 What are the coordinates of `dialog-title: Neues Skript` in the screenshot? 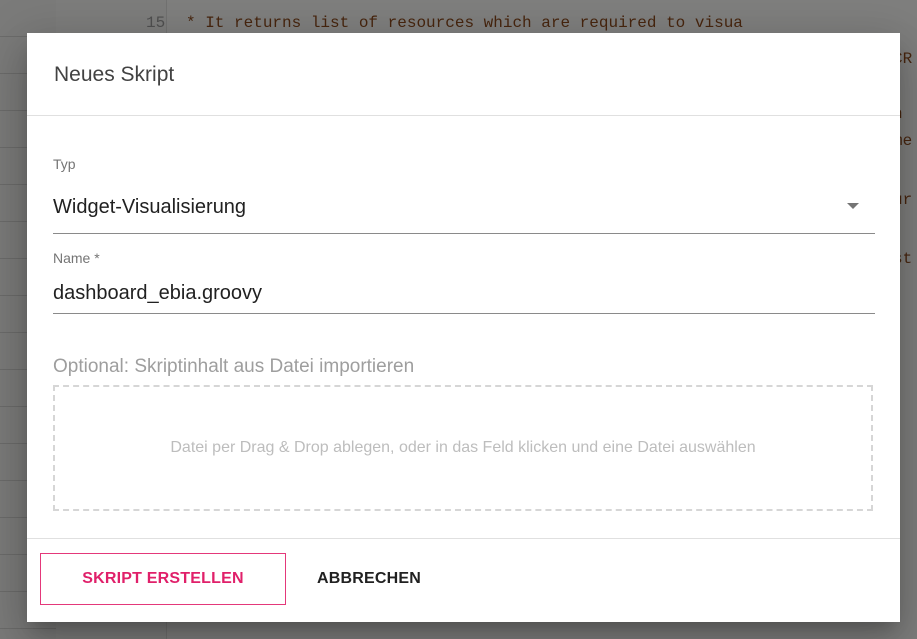 It's located at (114, 74).